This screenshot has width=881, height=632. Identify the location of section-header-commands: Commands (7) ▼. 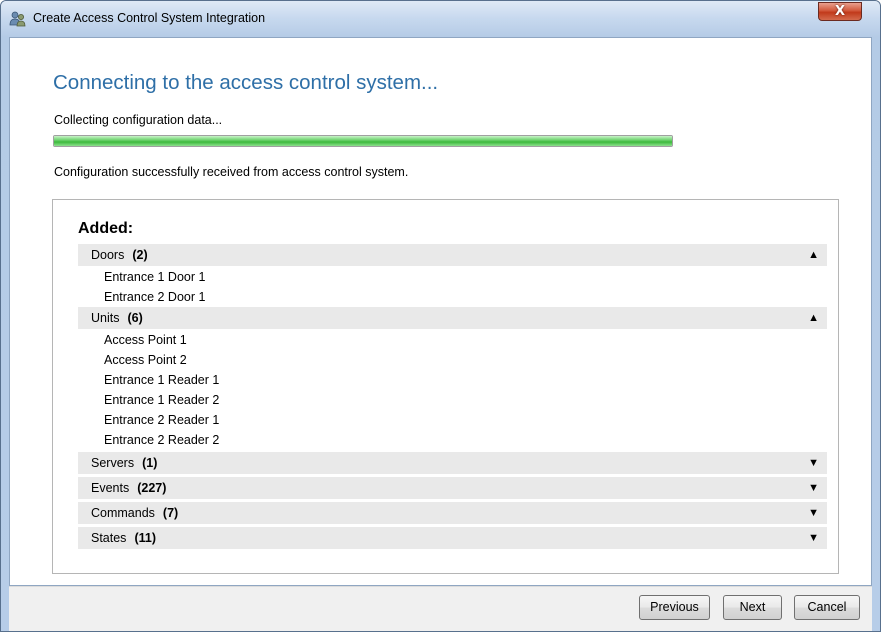
(452, 513).